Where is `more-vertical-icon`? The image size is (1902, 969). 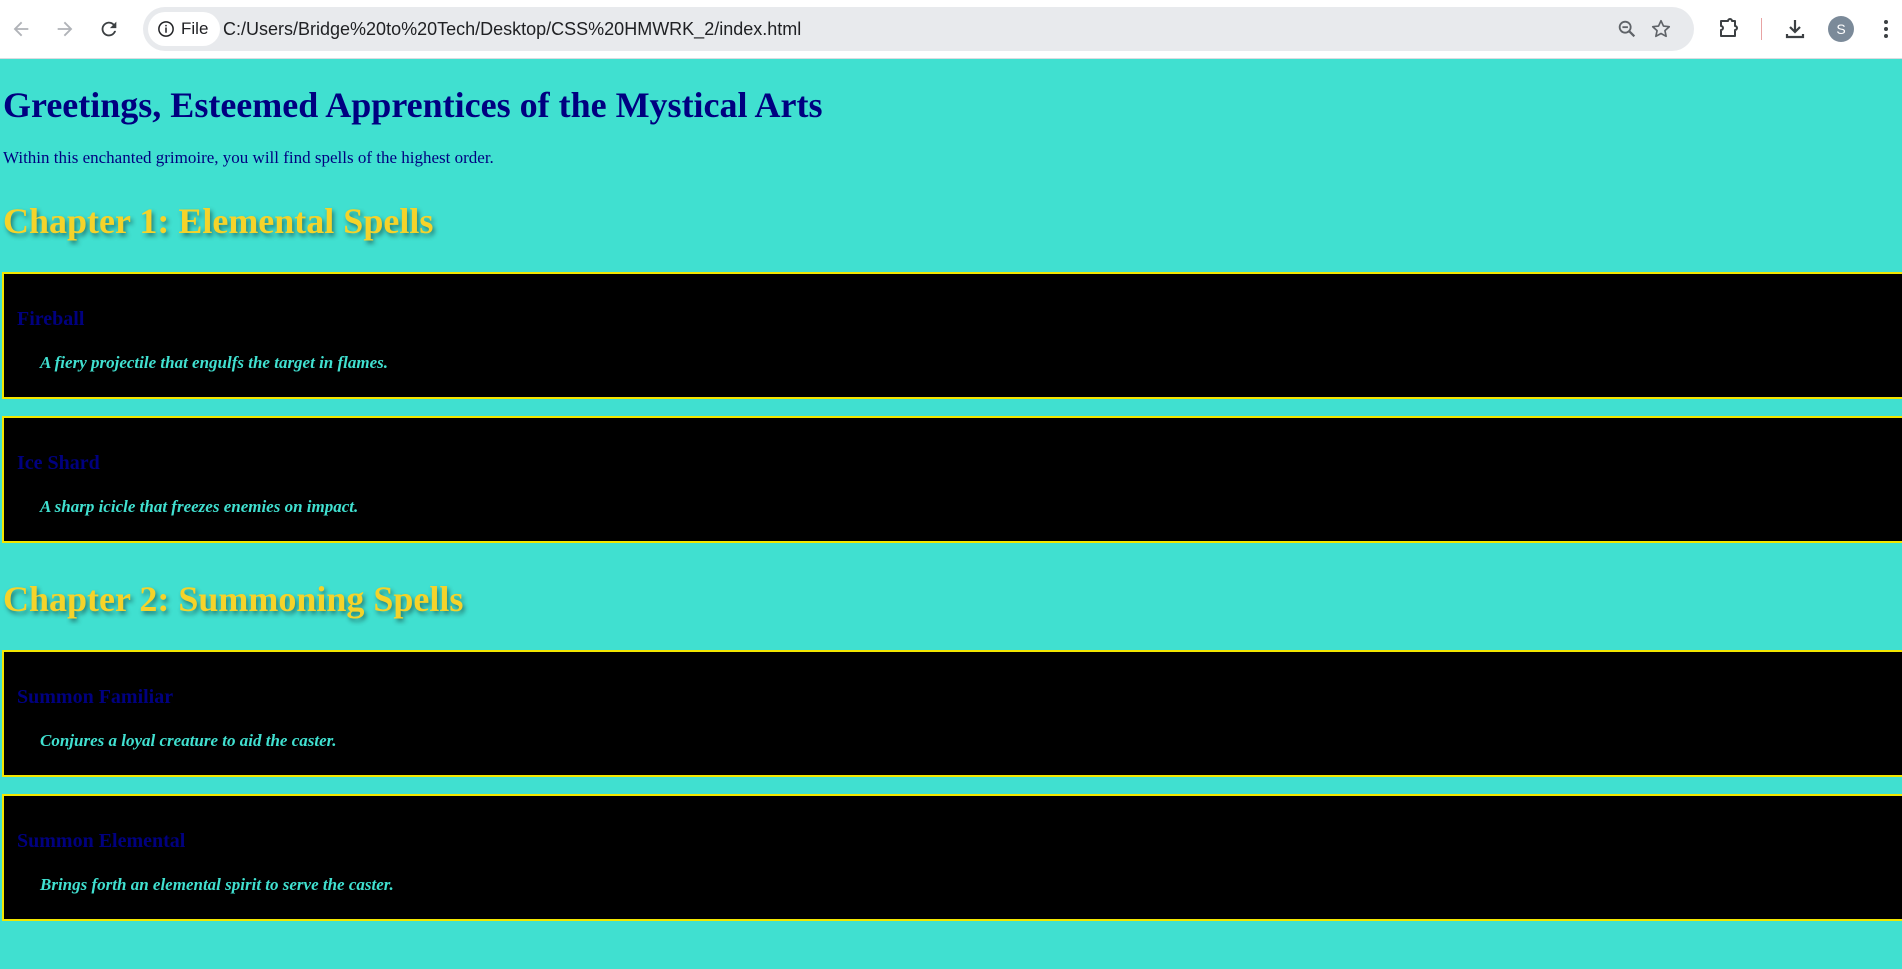 more-vertical-icon is located at coordinates (1886, 29).